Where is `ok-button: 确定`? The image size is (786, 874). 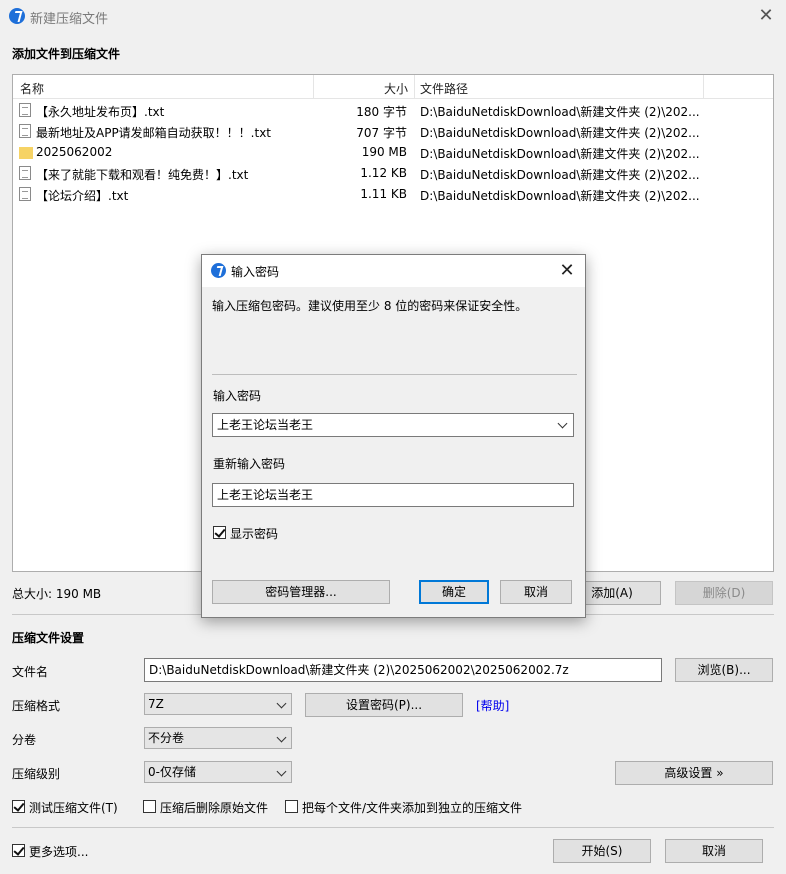 ok-button: 确定 is located at coordinates (454, 592).